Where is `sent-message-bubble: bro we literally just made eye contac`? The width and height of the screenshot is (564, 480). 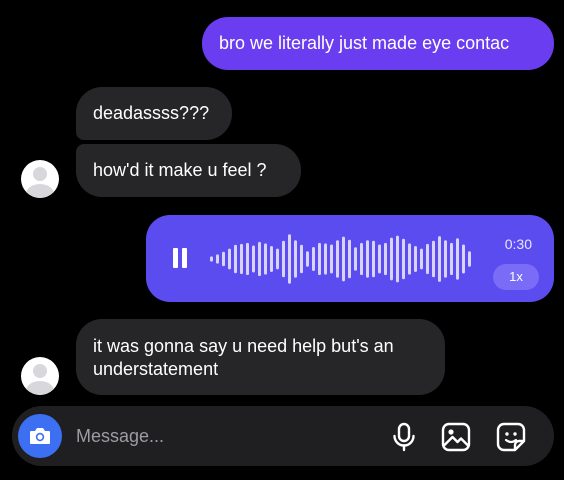 sent-message-bubble: bro we literally just made eye contac is located at coordinates (378, 43).